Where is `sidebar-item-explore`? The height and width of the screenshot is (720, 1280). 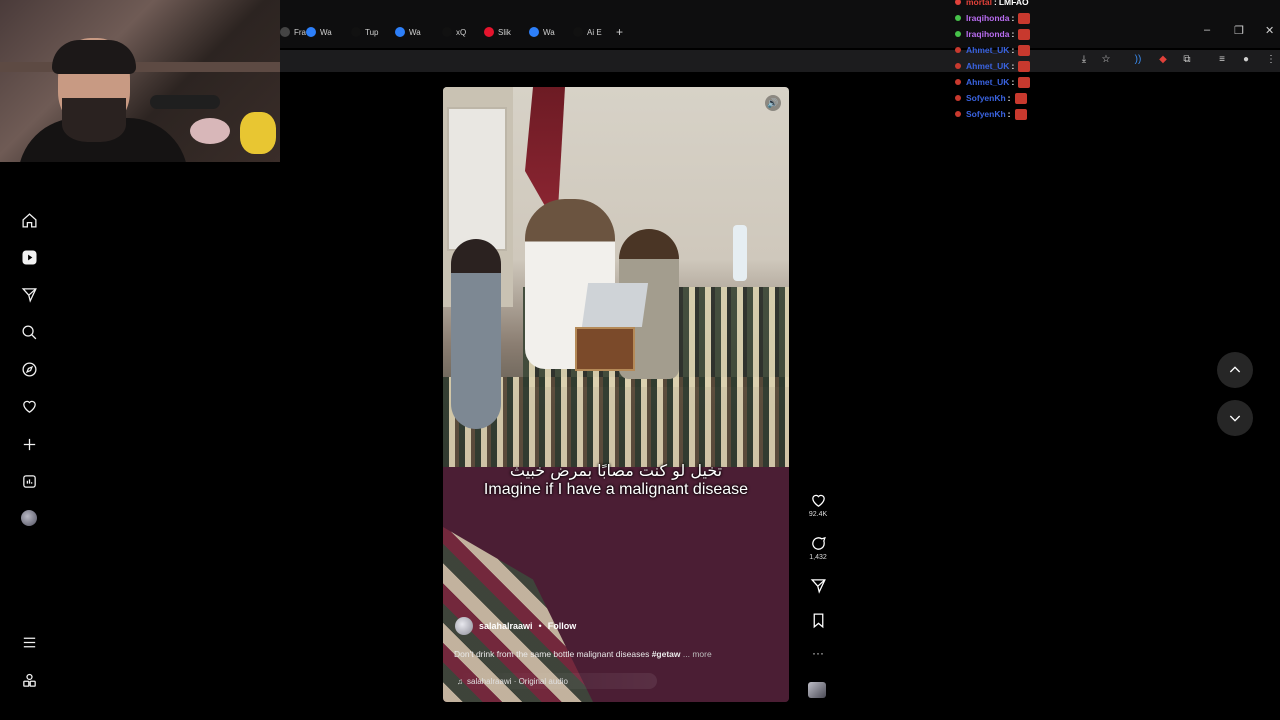 sidebar-item-explore is located at coordinates (29, 369).